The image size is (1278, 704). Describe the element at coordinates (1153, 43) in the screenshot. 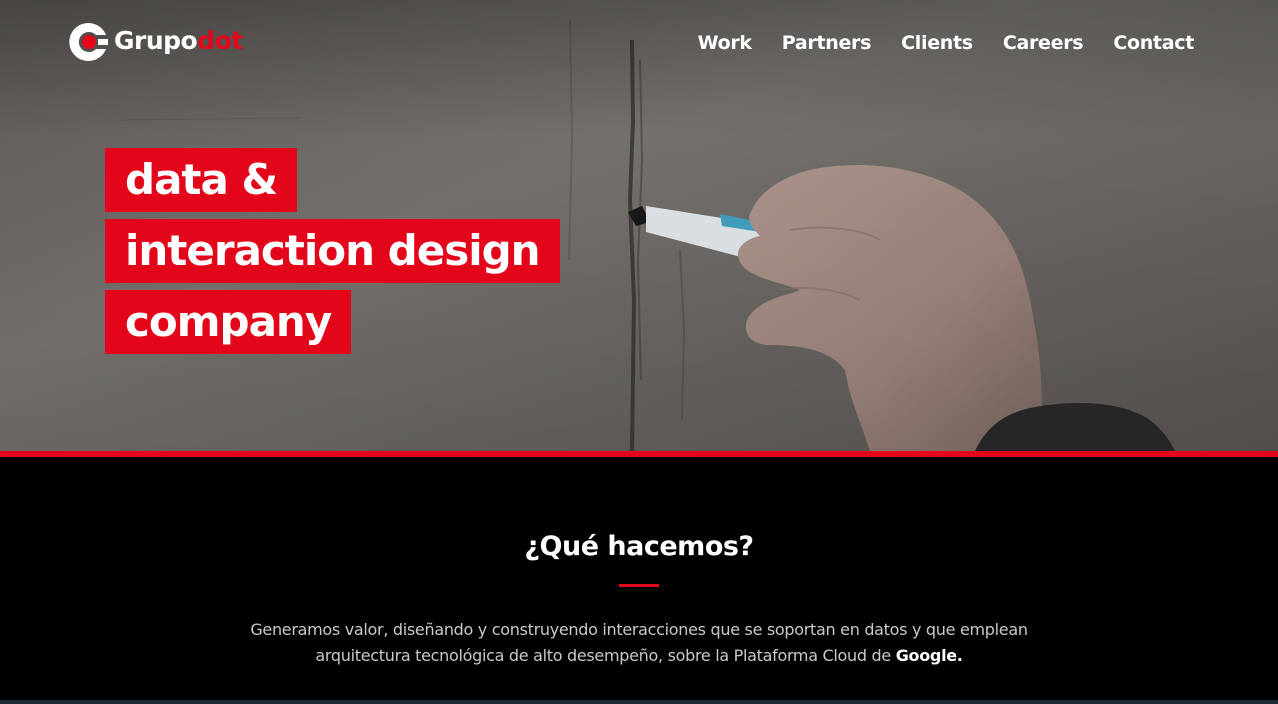

I see `nav-item-contact: Contact` at that location.